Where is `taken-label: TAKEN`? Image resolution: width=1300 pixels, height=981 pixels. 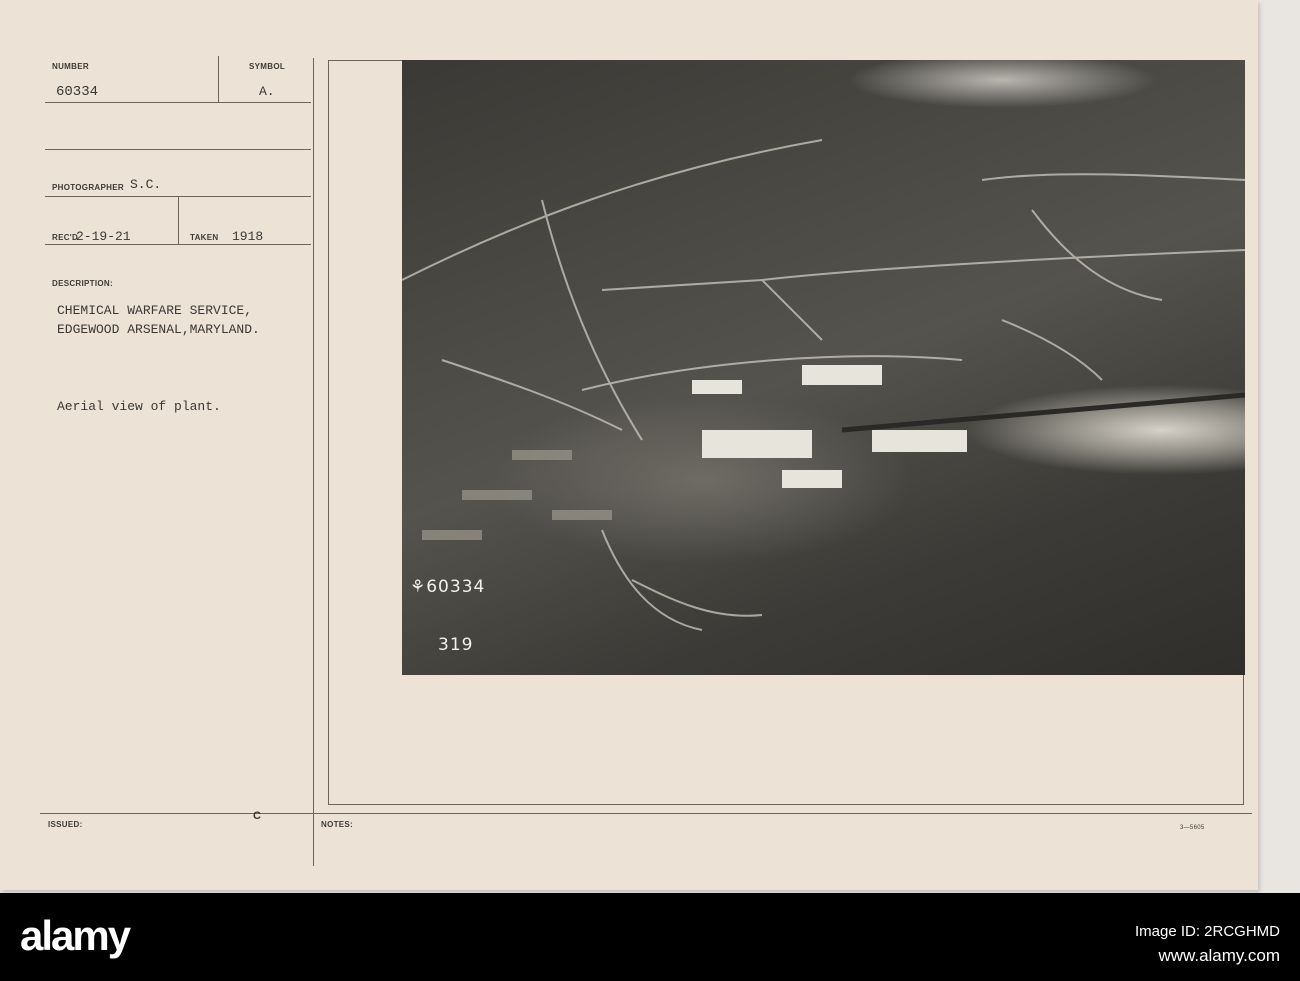
taken-label: TAKEN is located at coordinates (204, 237).